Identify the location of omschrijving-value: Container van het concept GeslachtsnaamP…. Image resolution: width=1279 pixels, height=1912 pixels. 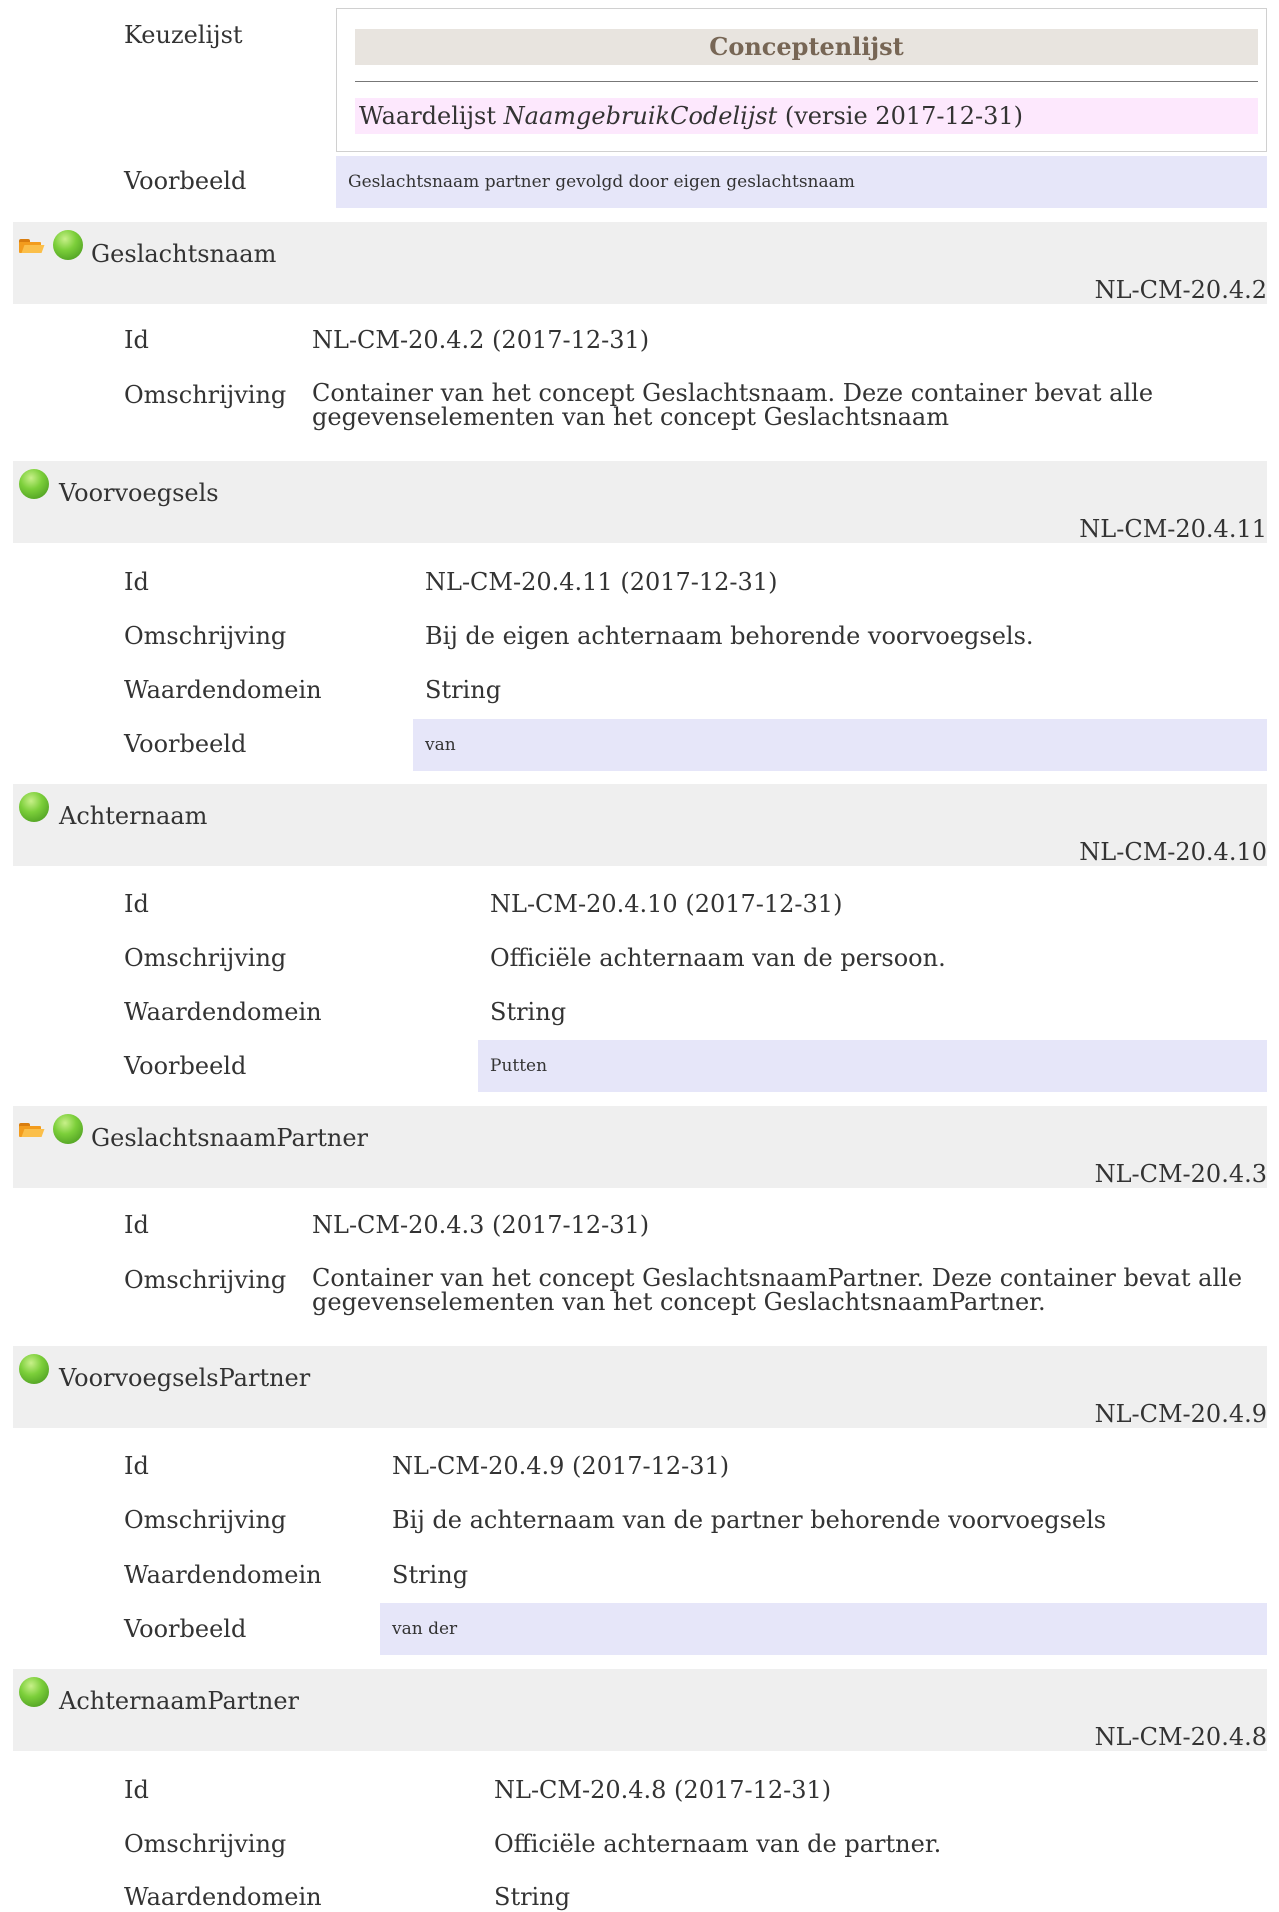
(777, 1290).